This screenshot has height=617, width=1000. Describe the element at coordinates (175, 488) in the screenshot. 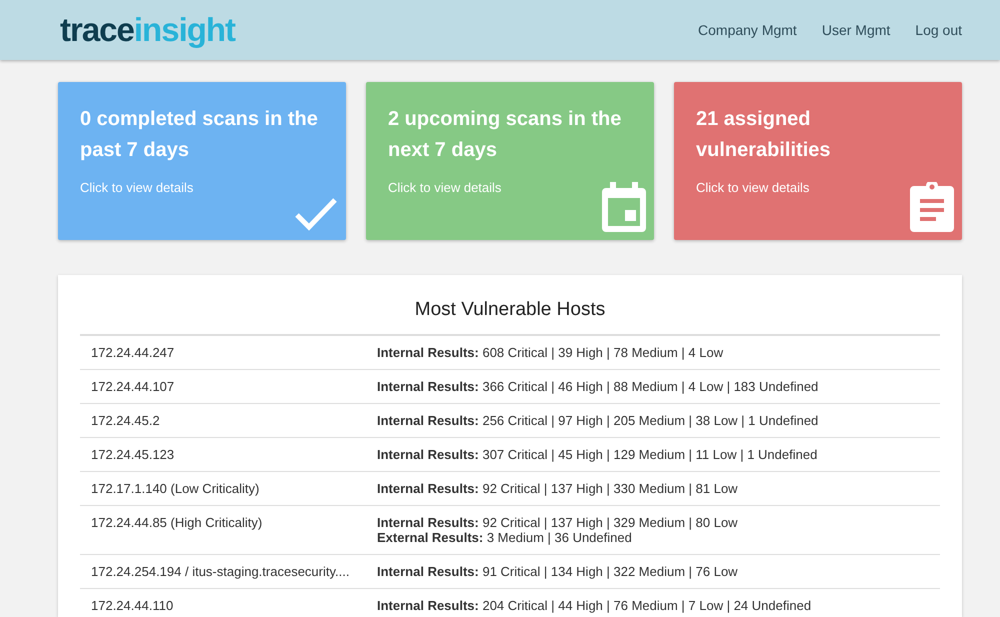

I see `host-cell-text: 172.17.1.140 (Low Criticality)` at that location.